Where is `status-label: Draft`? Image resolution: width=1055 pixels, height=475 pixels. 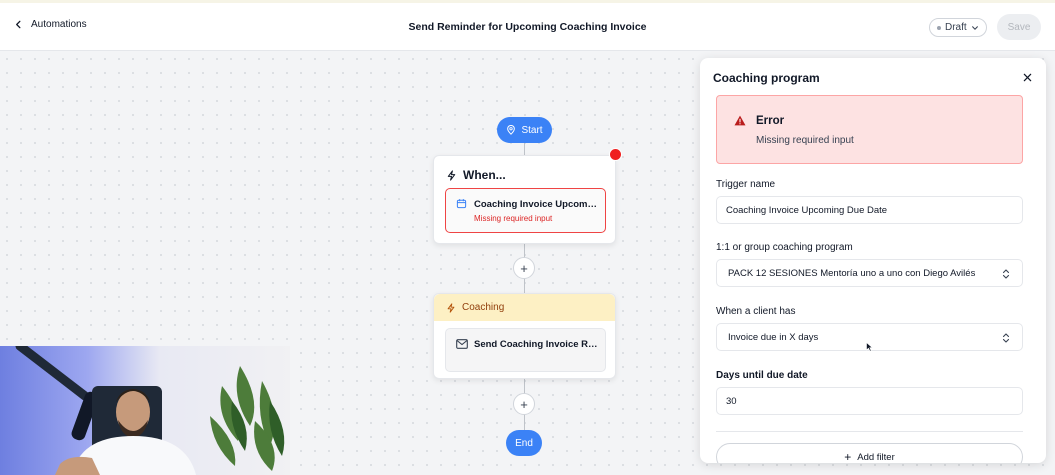 status-label: Draft is located at coordinates (956, 27).